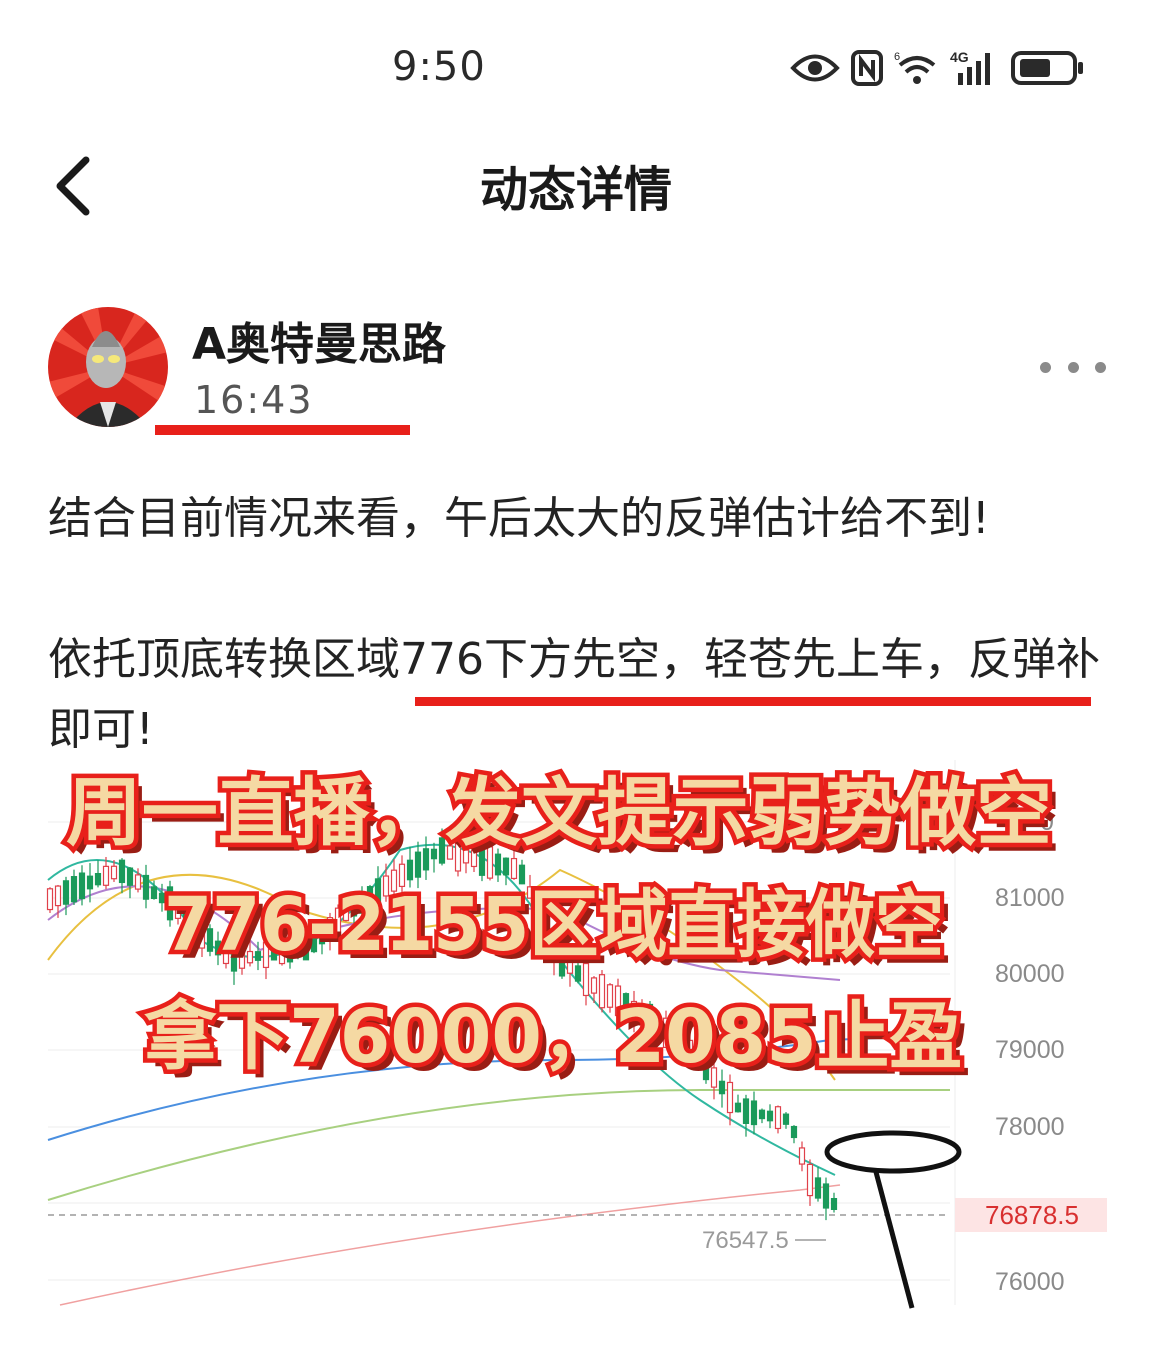 The image size is (1152, 1345). I want to click on svg-text: 4G, so click(959, 57).